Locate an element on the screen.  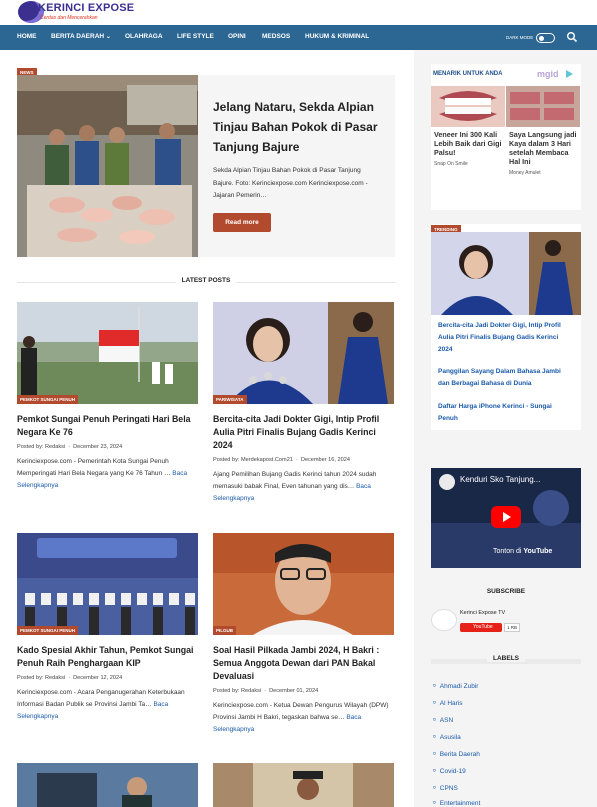
label-link: ¤ Al Haris is located at coordinates (448, 703).